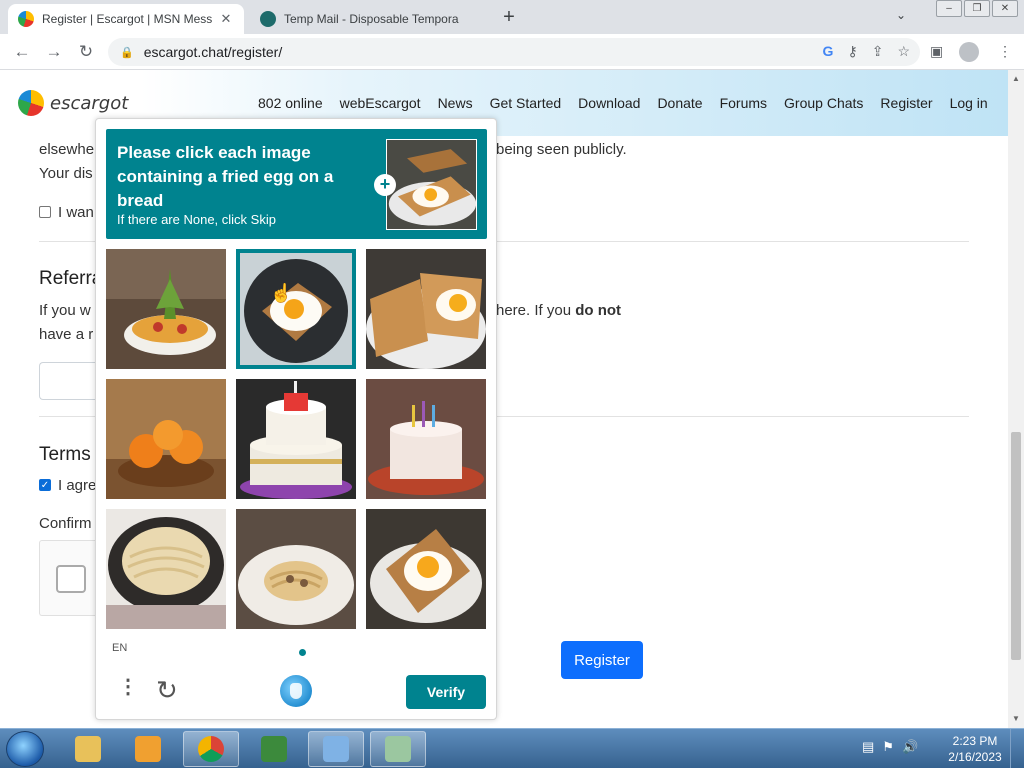  I want to click on nav-download: Download, so click(609, 103).